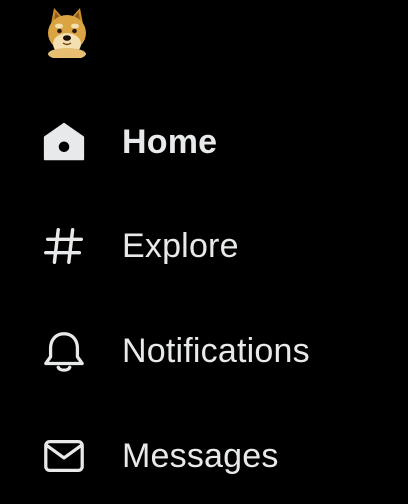 The height and width of the screenshot is (504, 408). I want to click on nav-item-messages: Messages, so click(159, 456).